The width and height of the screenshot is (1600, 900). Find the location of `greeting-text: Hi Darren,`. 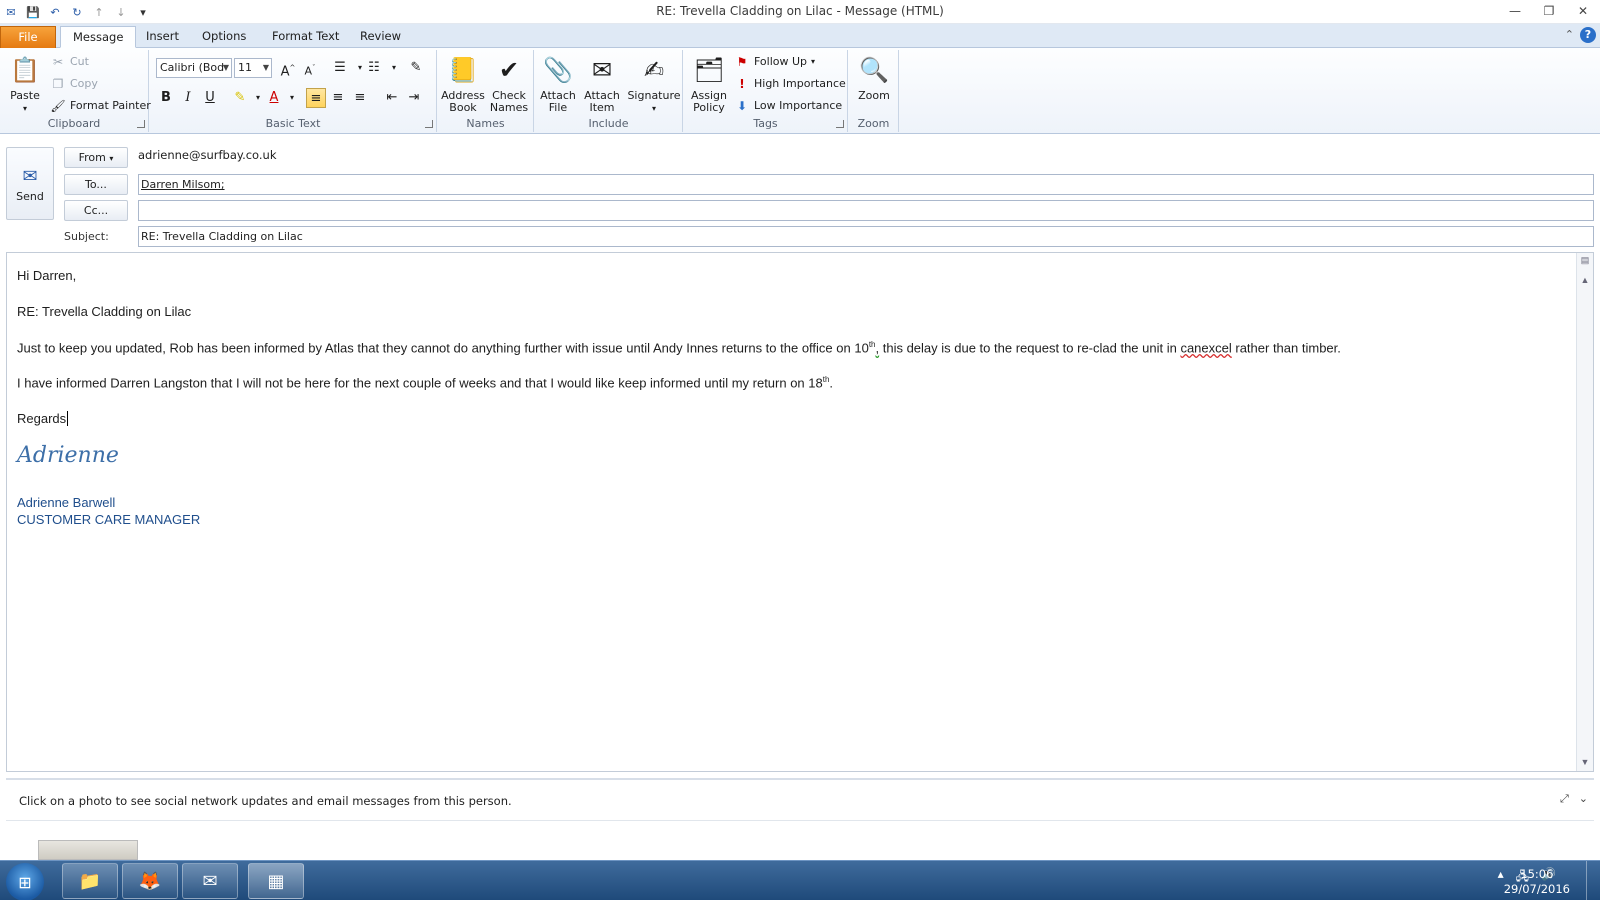

greeting-text: Hi Darren, is located at coordinates (47, 275).